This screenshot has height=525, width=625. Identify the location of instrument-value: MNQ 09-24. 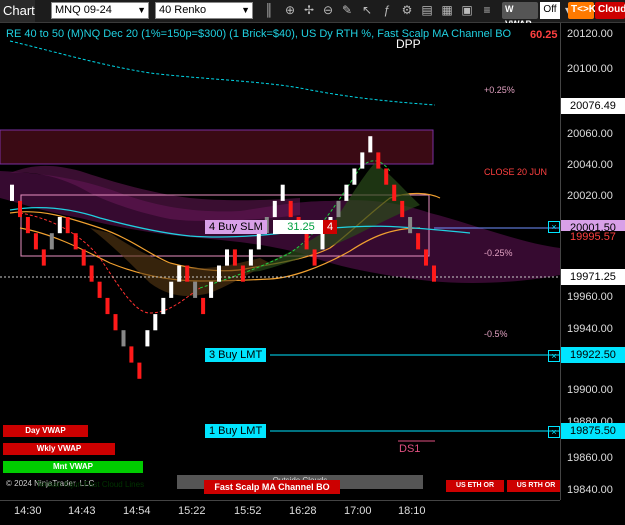
(83, 10).